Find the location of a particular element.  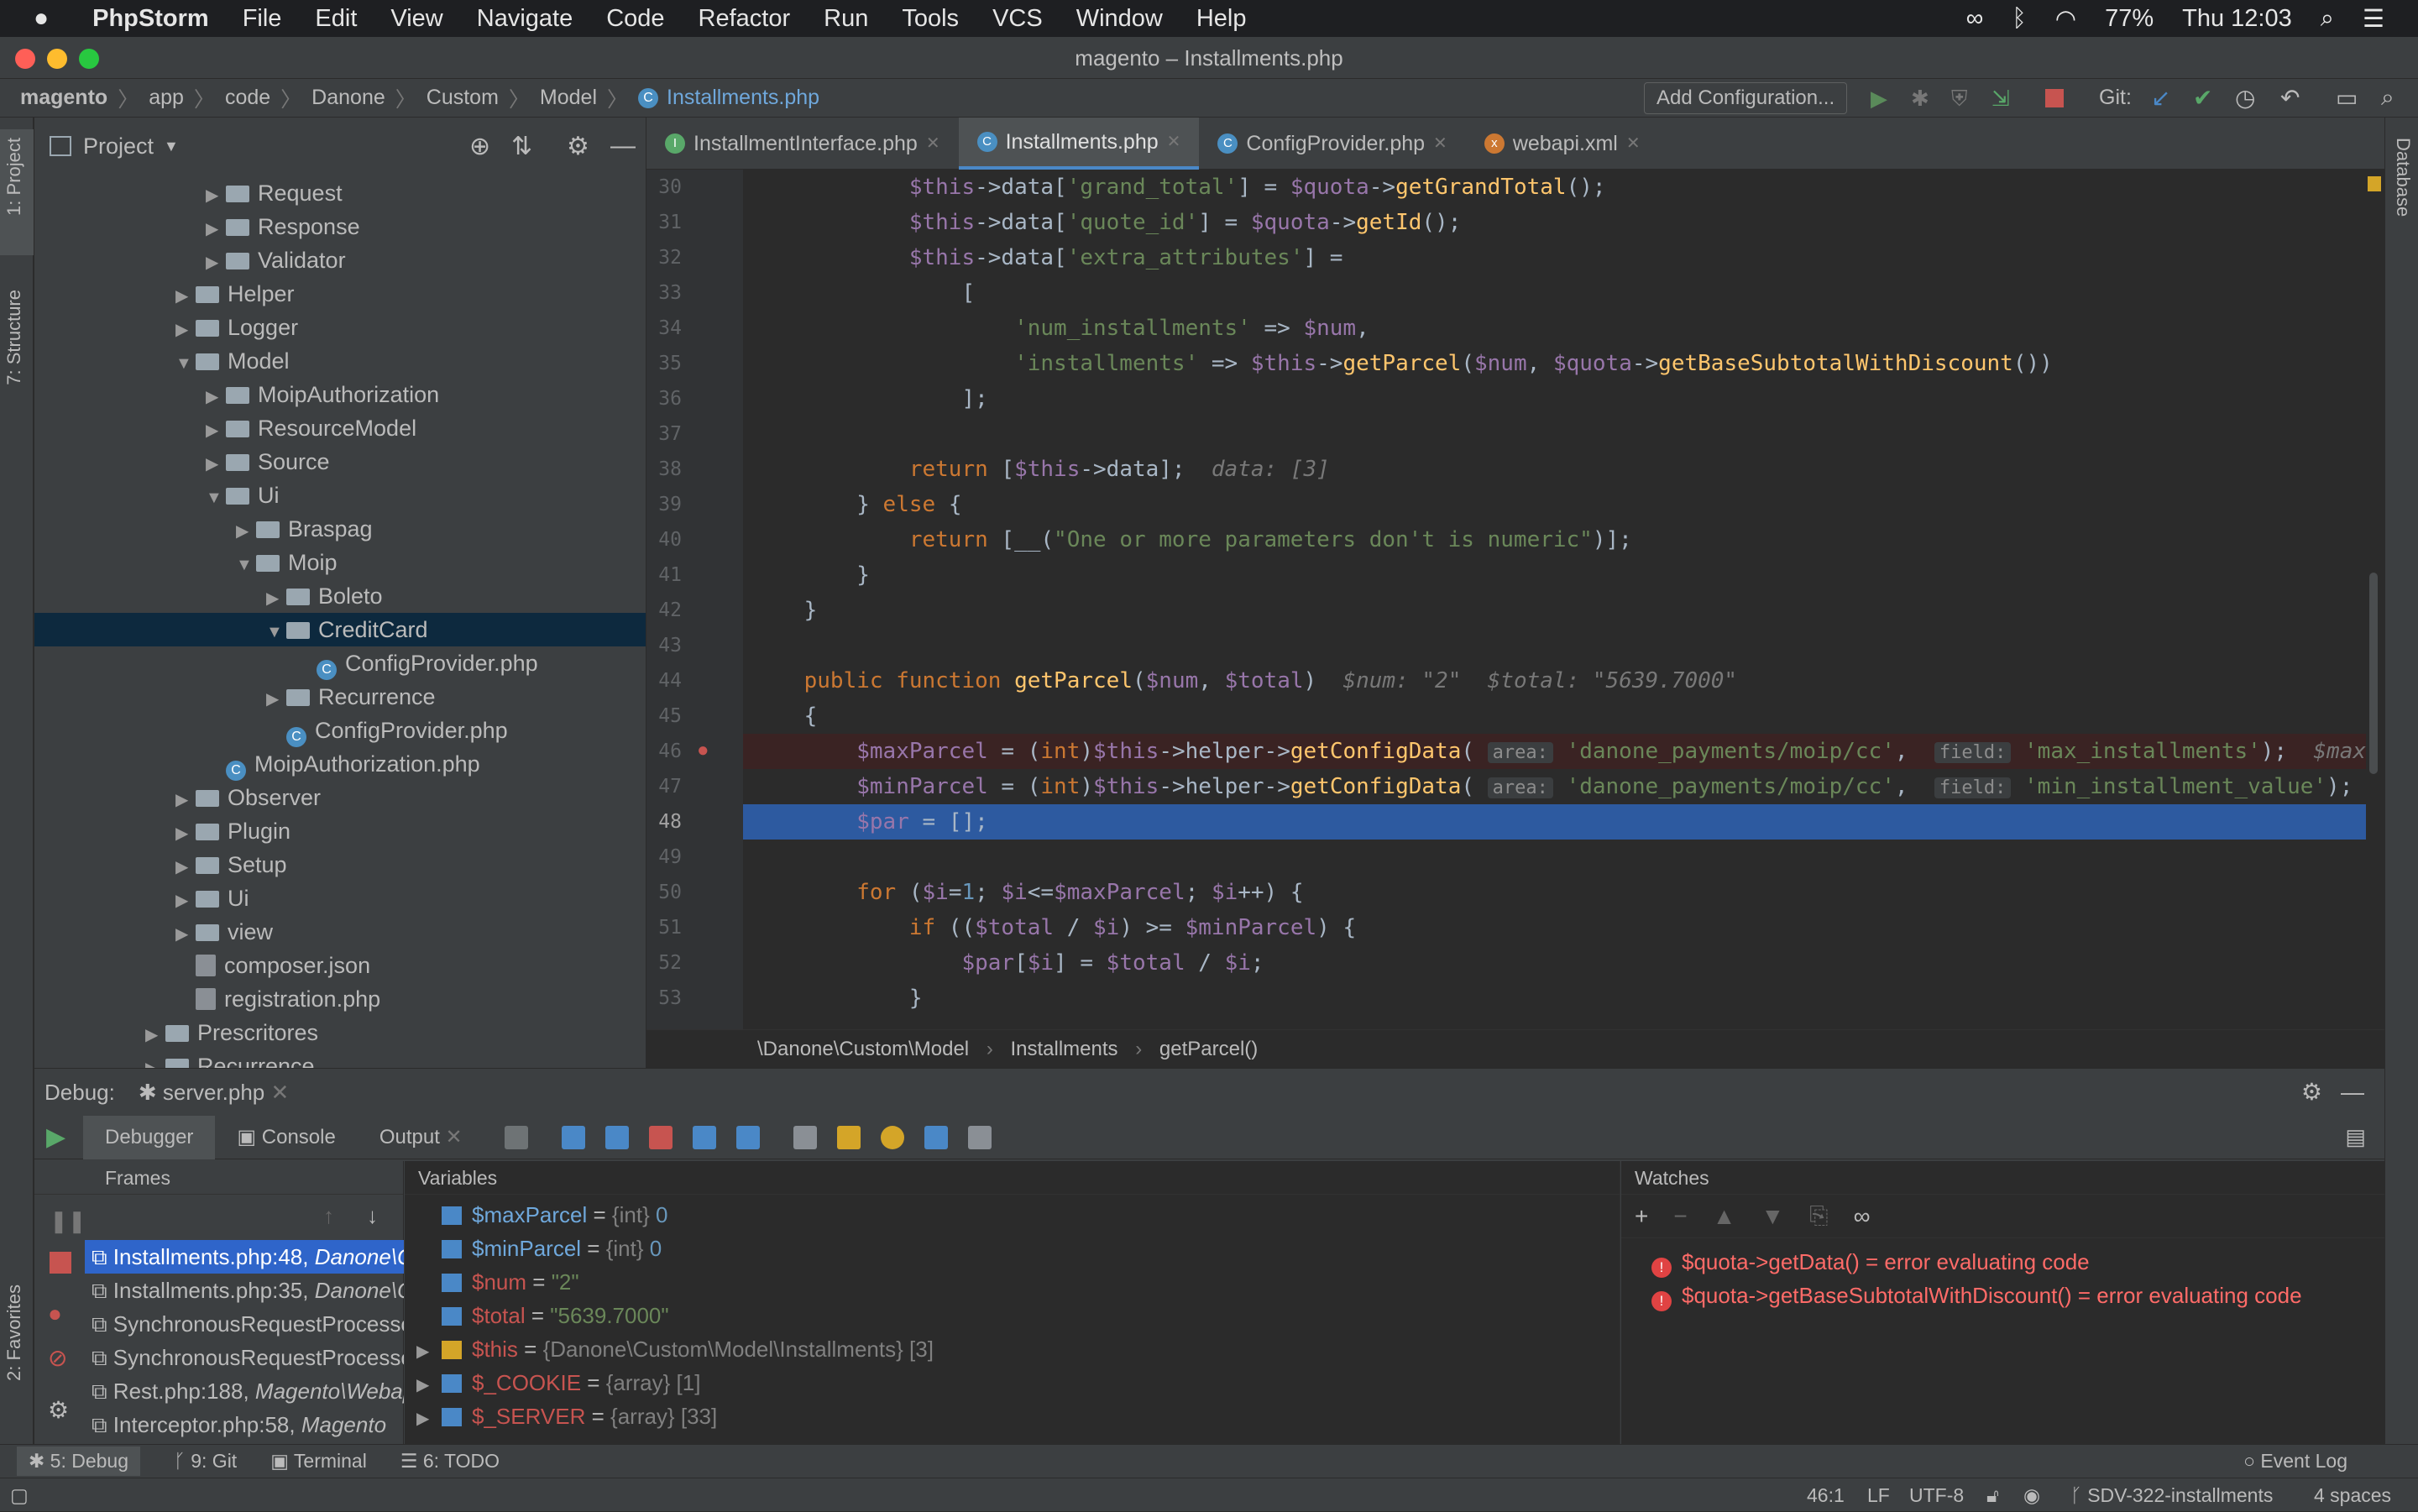

tree-item: ▶ Ui is located at coordinates (340, 898).